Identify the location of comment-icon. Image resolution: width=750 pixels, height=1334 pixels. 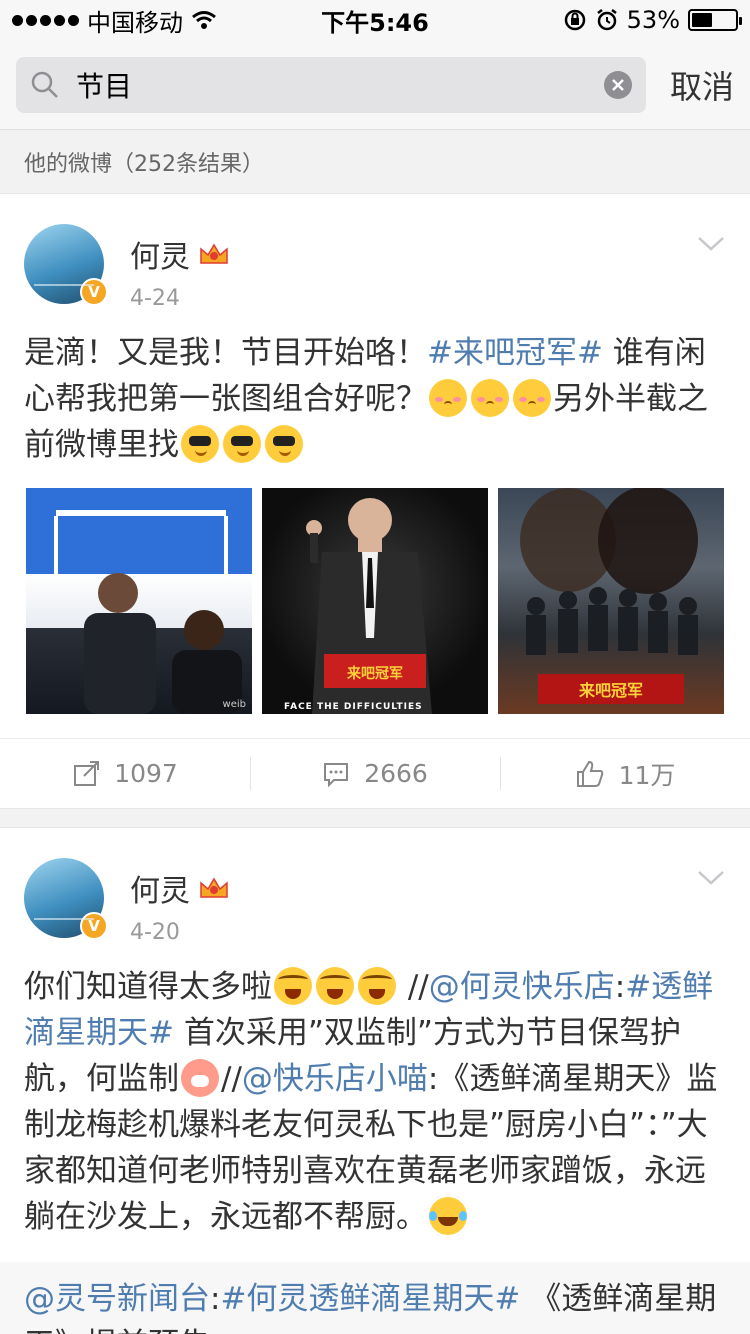
(336, 774).